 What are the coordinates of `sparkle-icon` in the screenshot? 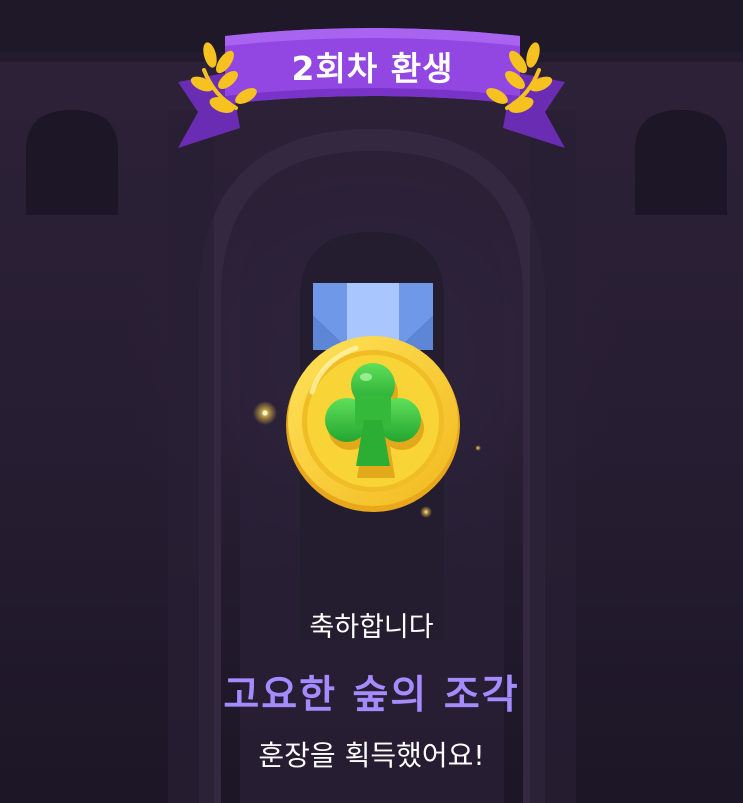 It's located at (426, 512).